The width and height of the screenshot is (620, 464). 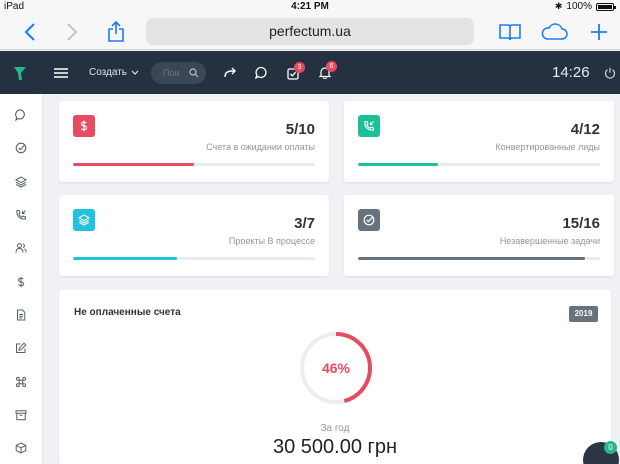 I want to click on bluetooth-icon: ✱, so click(x=558, y=6).